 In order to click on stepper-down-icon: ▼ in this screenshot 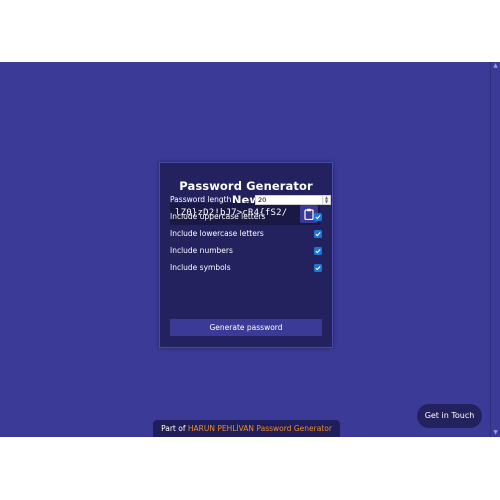, I will do `click(326, 202)`.